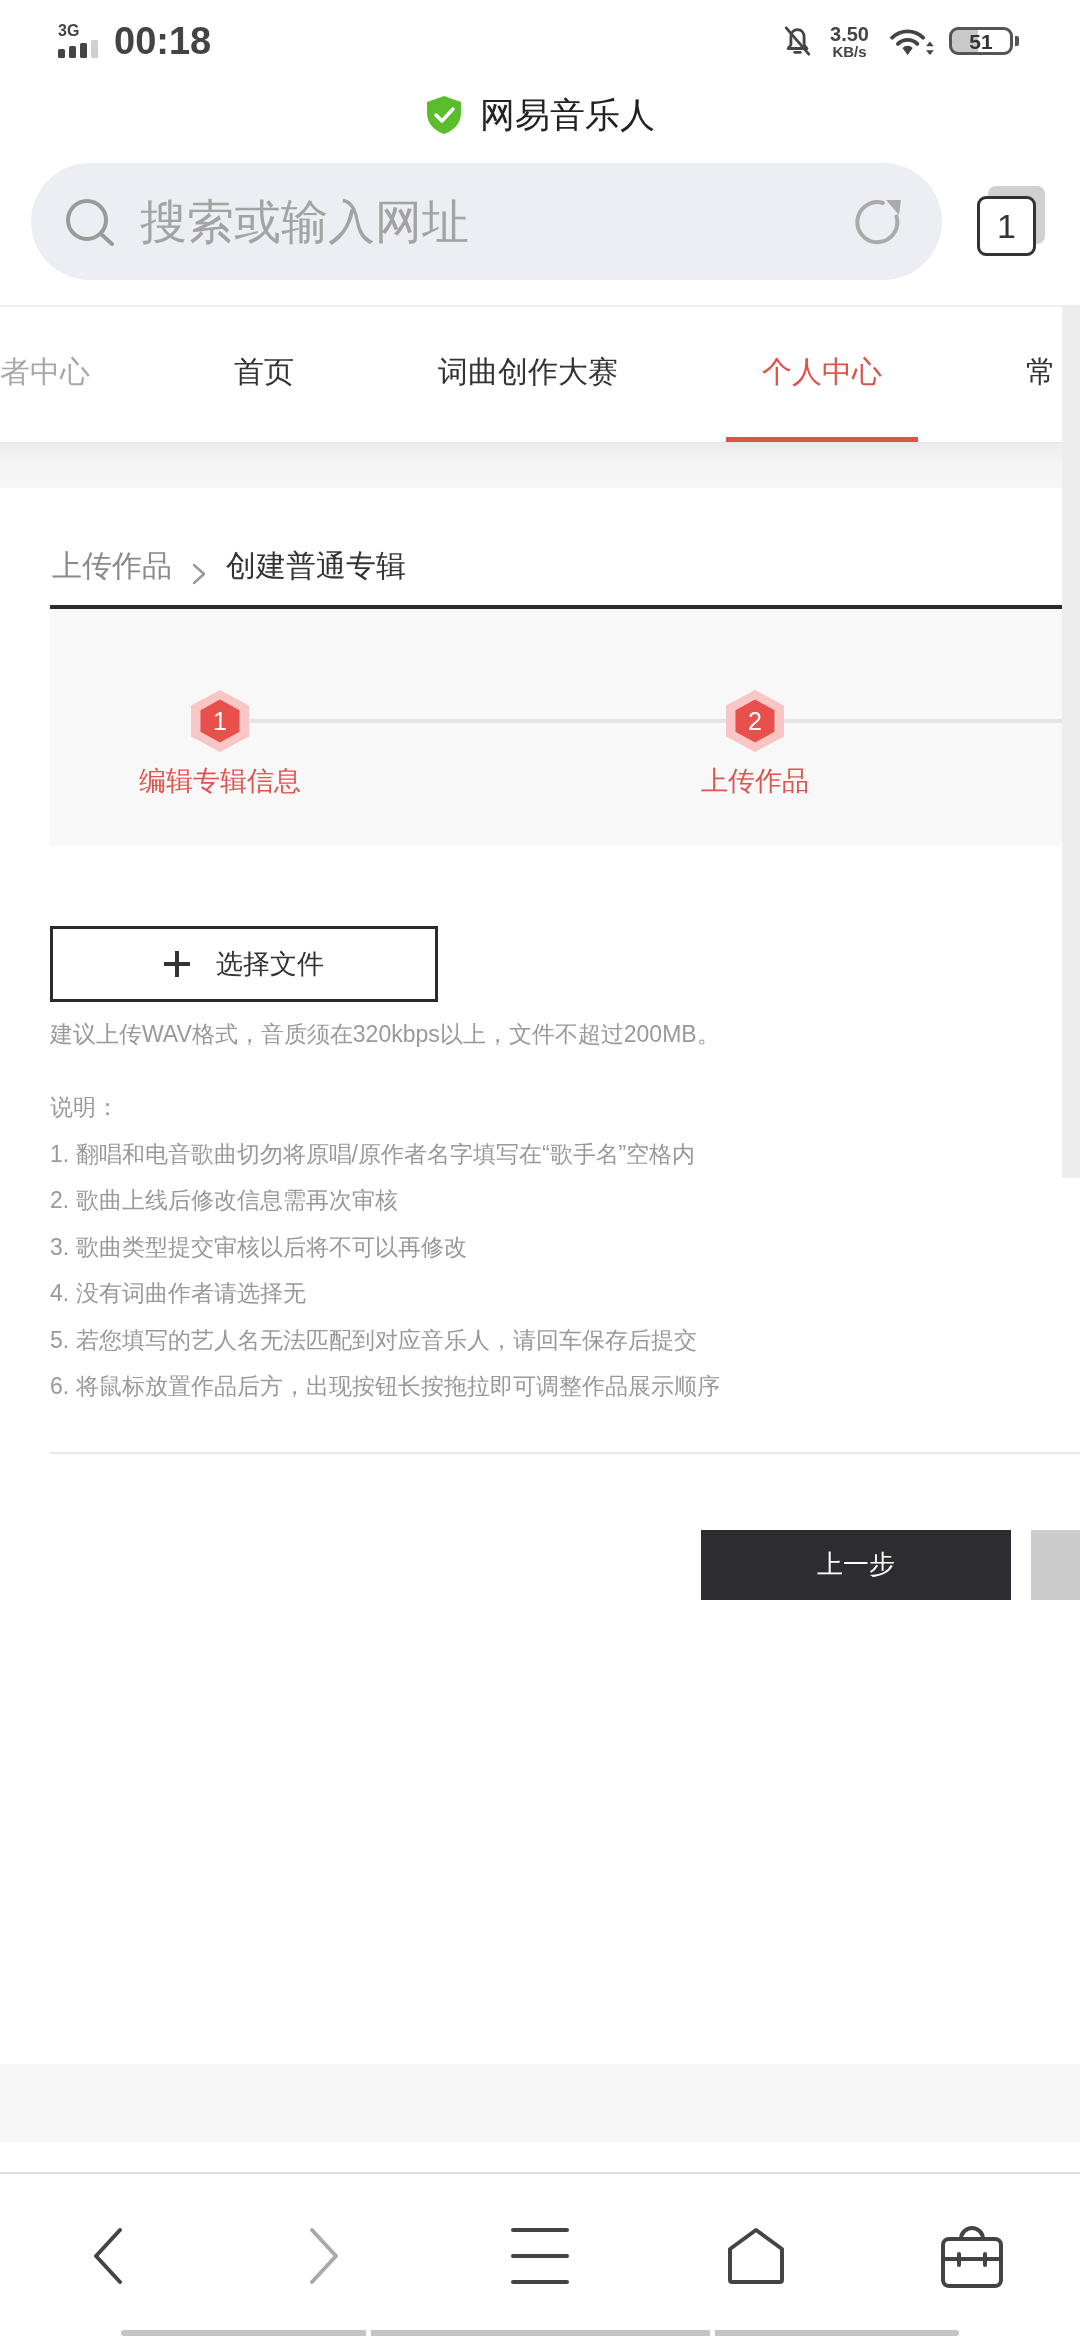 The width and height of the screenshot is (1080, 2340). What do you see at coordinates (163, 41) in the screenshot?
I see `status-time: 00:18` at bounding box center [163, 41].